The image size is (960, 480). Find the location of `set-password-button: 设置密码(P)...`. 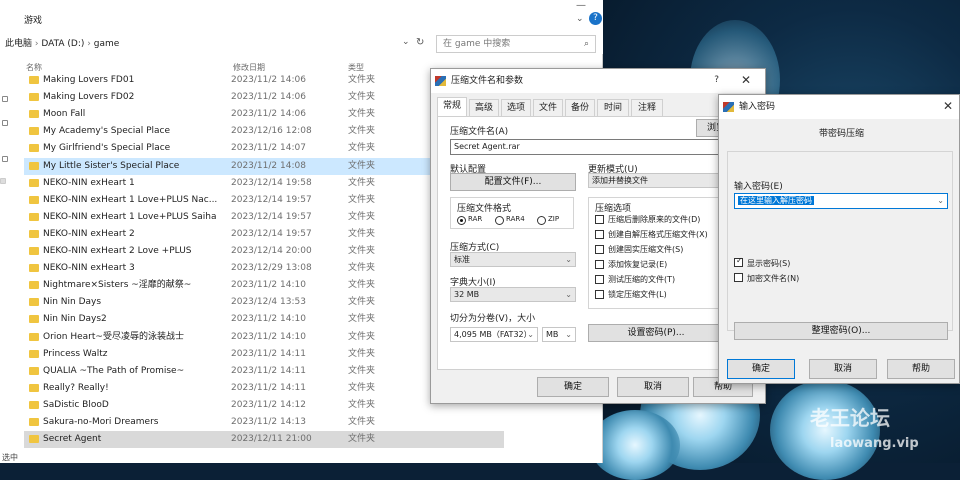

set-password-button: 设置密码(P)... is located at coordinates (656, 333).